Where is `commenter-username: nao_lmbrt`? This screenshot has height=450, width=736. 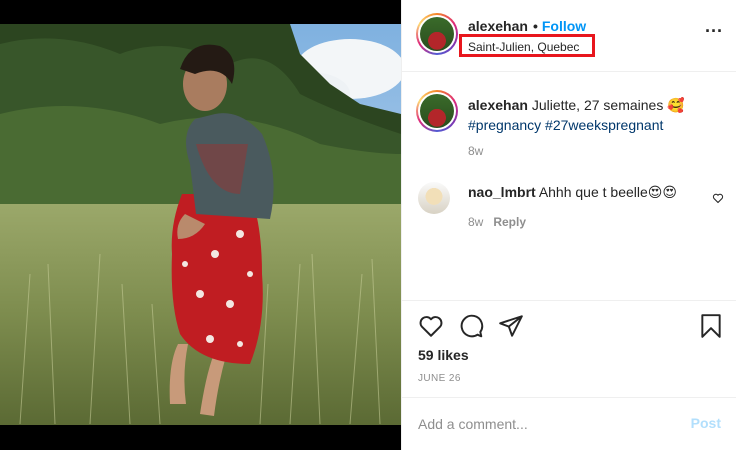 commenter-username: nao_lmbrt is located at coordinates (502, 192).